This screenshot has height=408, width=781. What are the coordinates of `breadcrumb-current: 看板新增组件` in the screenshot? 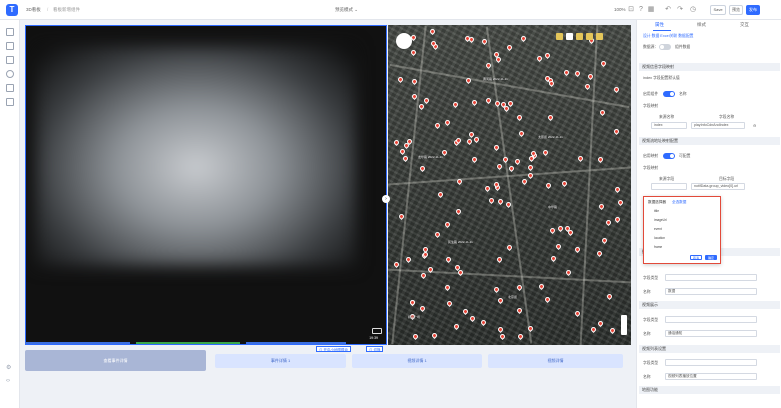 It's located at (66, 9).